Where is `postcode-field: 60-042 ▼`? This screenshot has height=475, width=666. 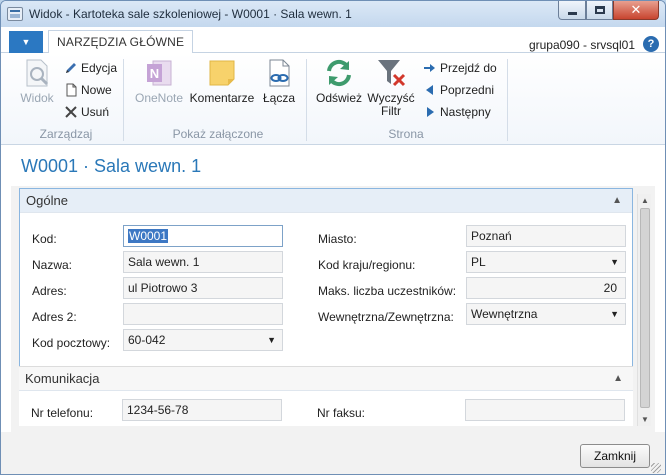 postcode-field: 60-042 ▼ is located at coordinates (203, 340).